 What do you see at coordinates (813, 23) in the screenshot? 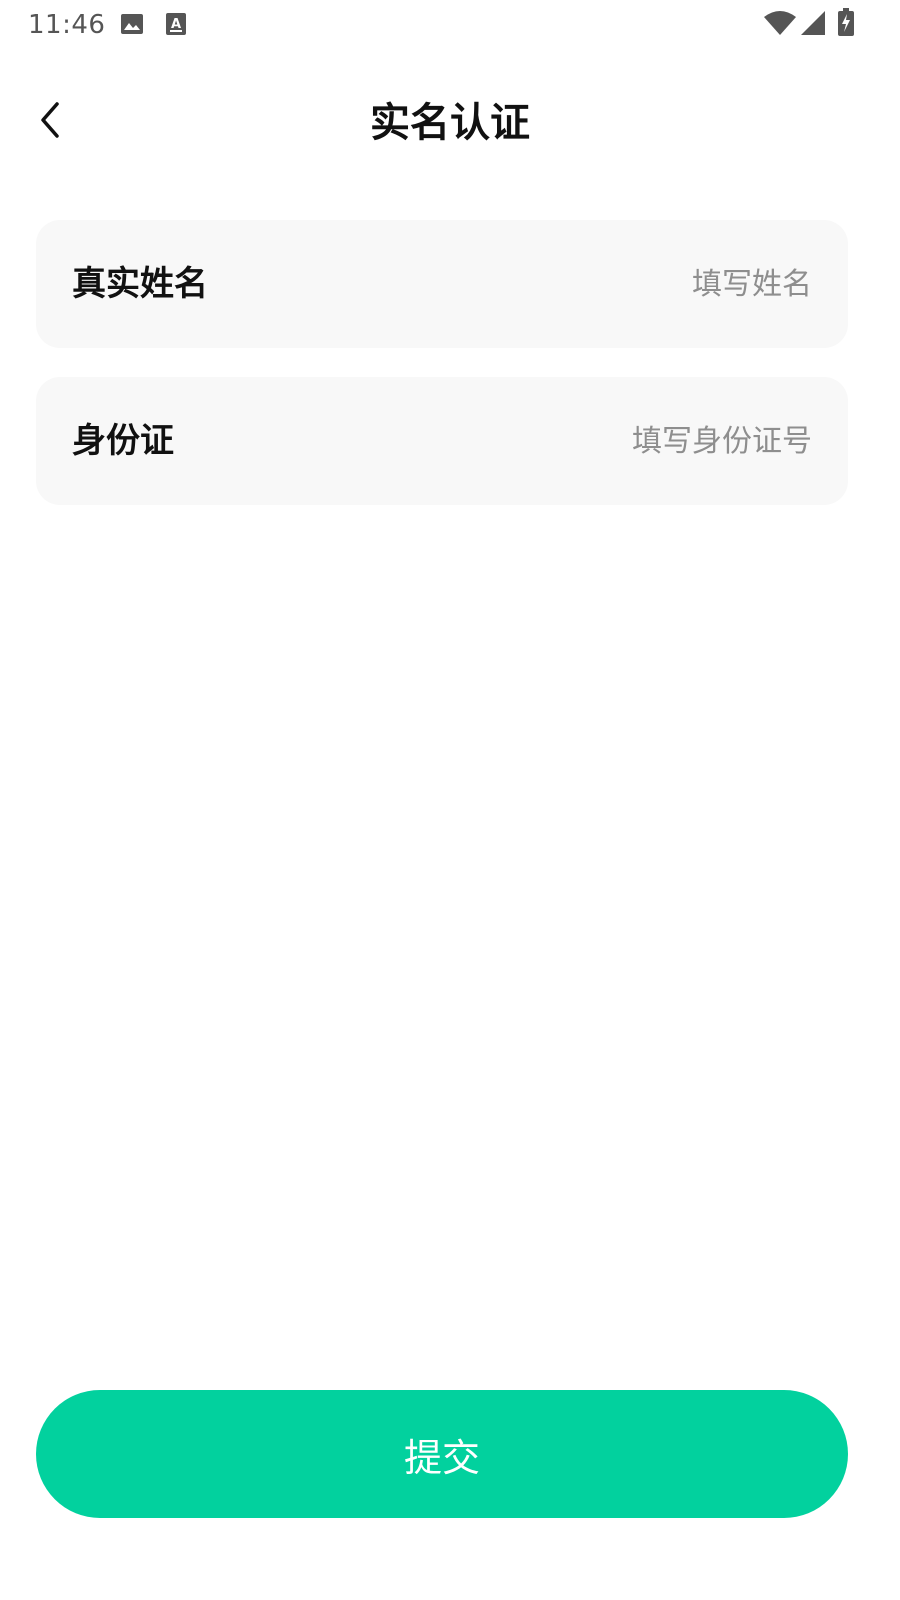
I see `signal-icon` at bounding box center [813, 23].